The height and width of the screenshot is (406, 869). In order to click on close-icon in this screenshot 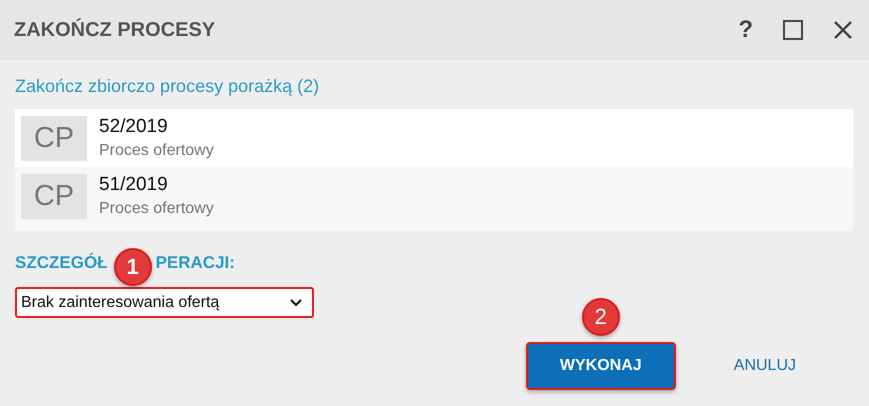, I will do `click(843, 30)`.